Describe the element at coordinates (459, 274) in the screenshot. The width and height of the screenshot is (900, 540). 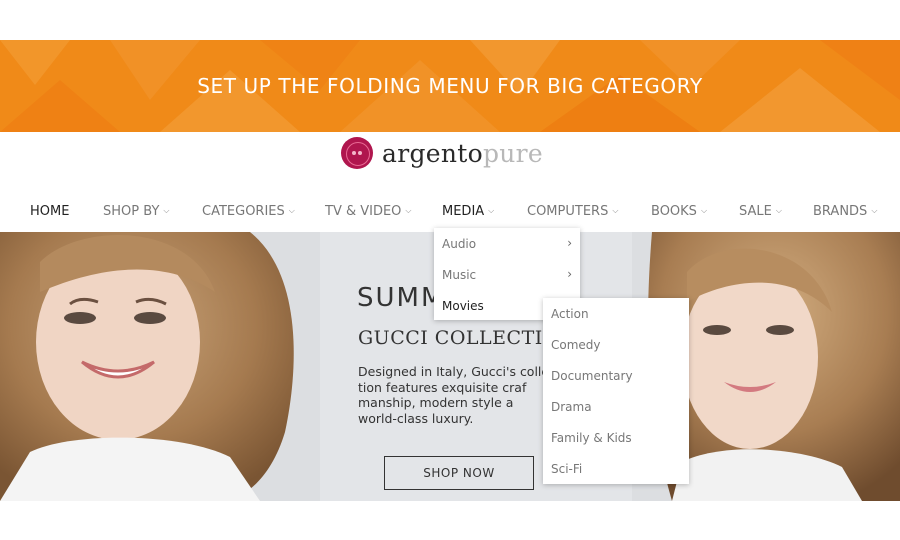
I see `menu-item-label: Music` at that location.